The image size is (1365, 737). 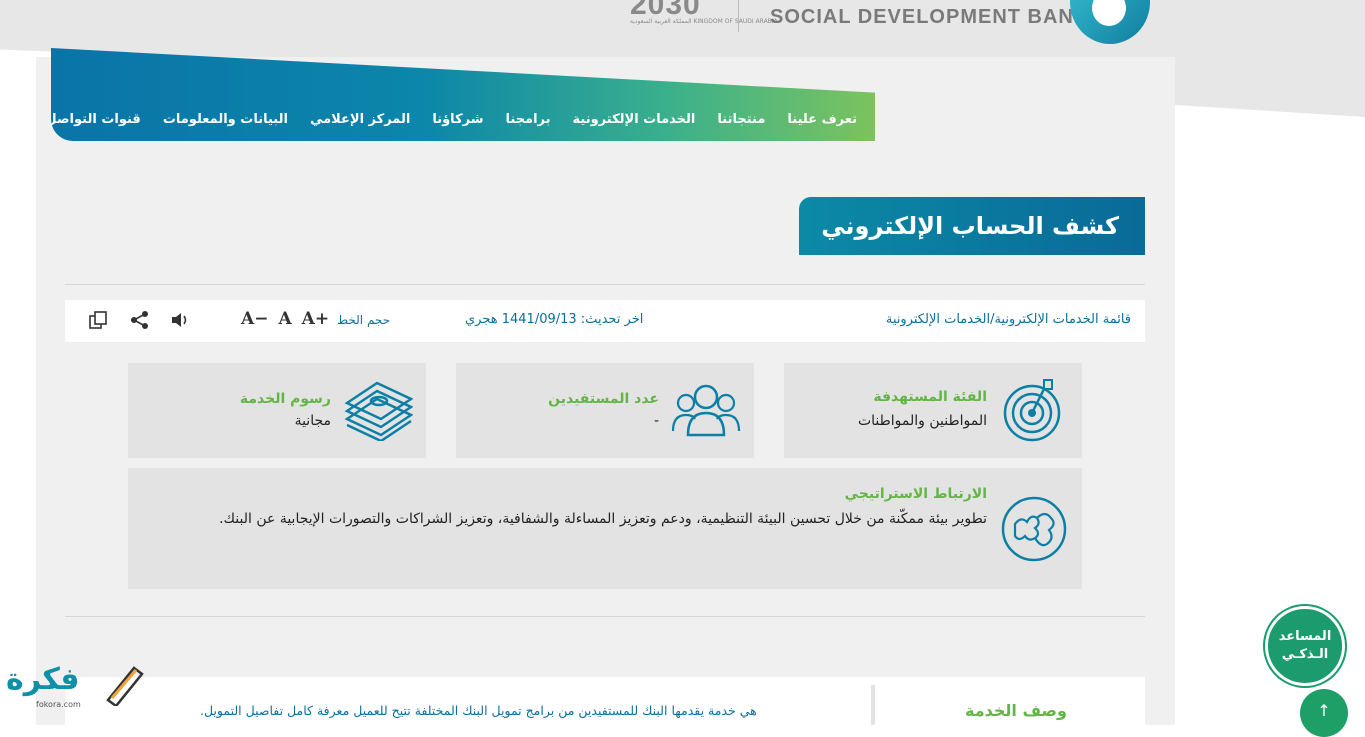 I want to click on font-normal-button: A, so click(x=284, y=319).